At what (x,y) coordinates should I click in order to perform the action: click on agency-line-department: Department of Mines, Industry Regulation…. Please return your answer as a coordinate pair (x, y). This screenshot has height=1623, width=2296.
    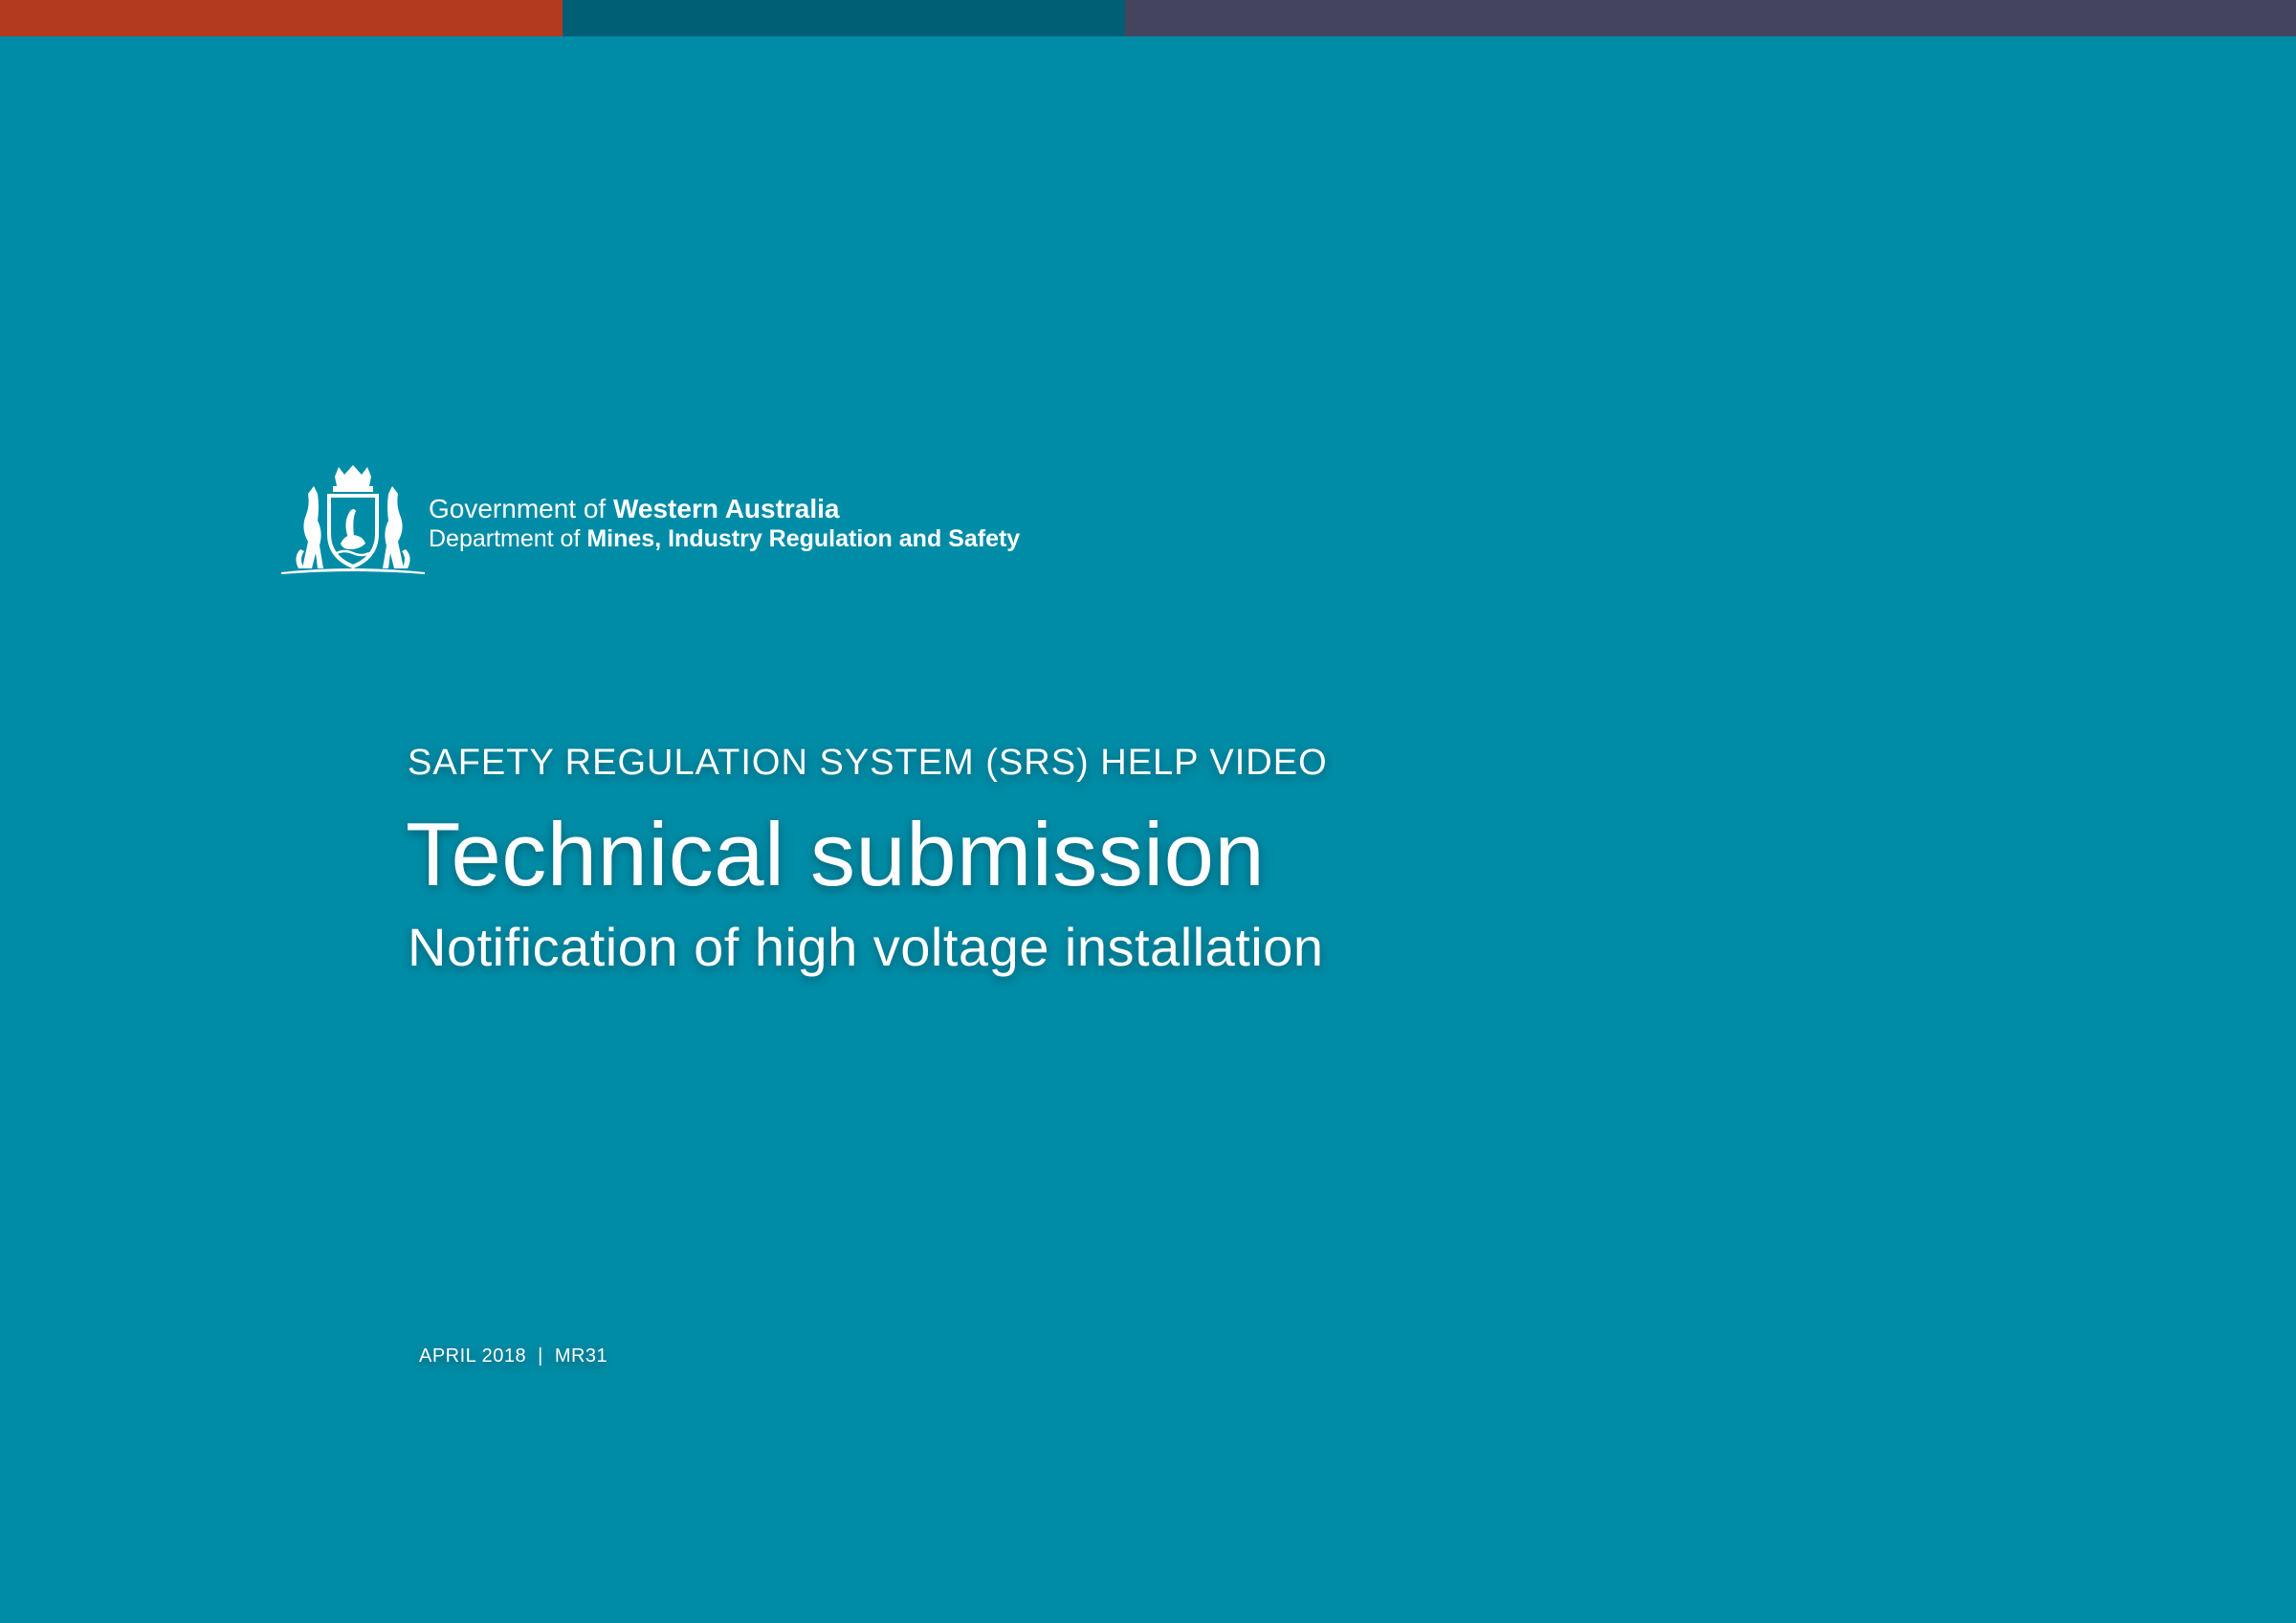
    Looking at the image, I should click on (724, 538).